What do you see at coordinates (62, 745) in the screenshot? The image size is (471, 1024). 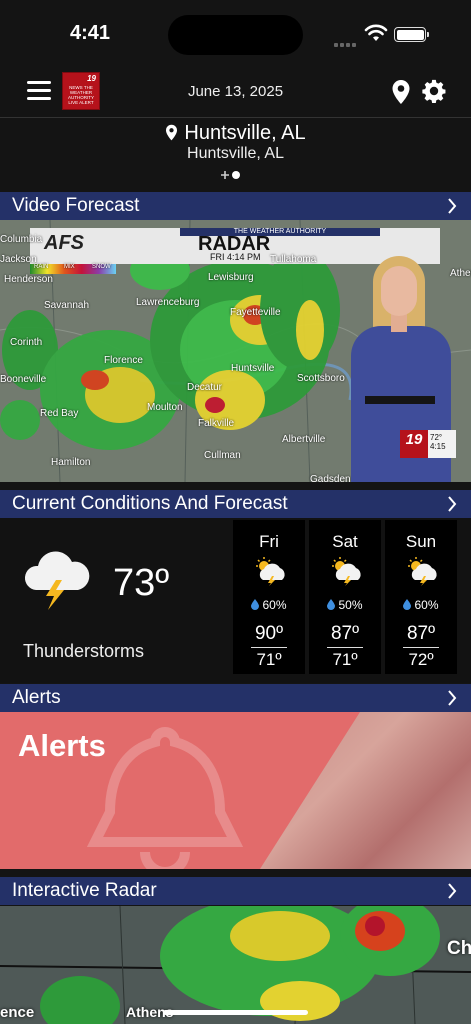 I see `alerts-card-title: Alerts` at bounding box center [62, 745].